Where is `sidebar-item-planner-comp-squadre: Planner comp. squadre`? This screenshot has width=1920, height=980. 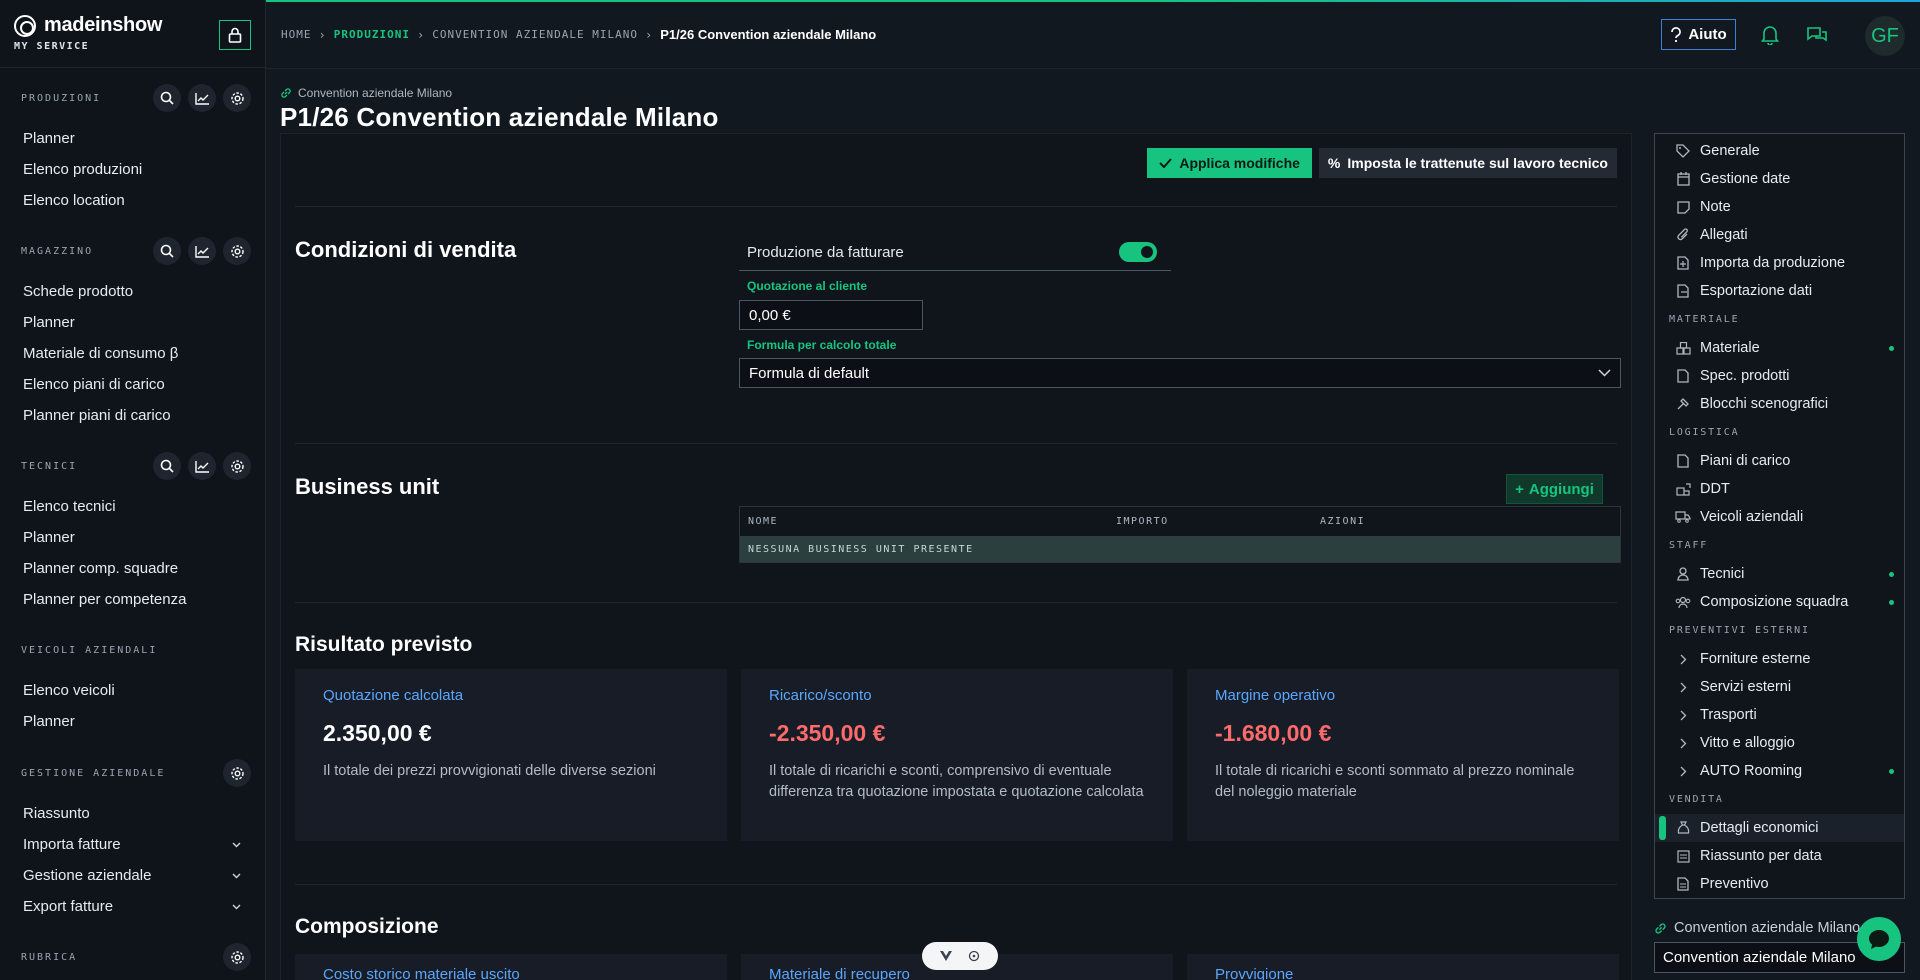
sidebar-item-planner-comp-squadre: Planner comp. squadre is located at coordinates (132, 568).